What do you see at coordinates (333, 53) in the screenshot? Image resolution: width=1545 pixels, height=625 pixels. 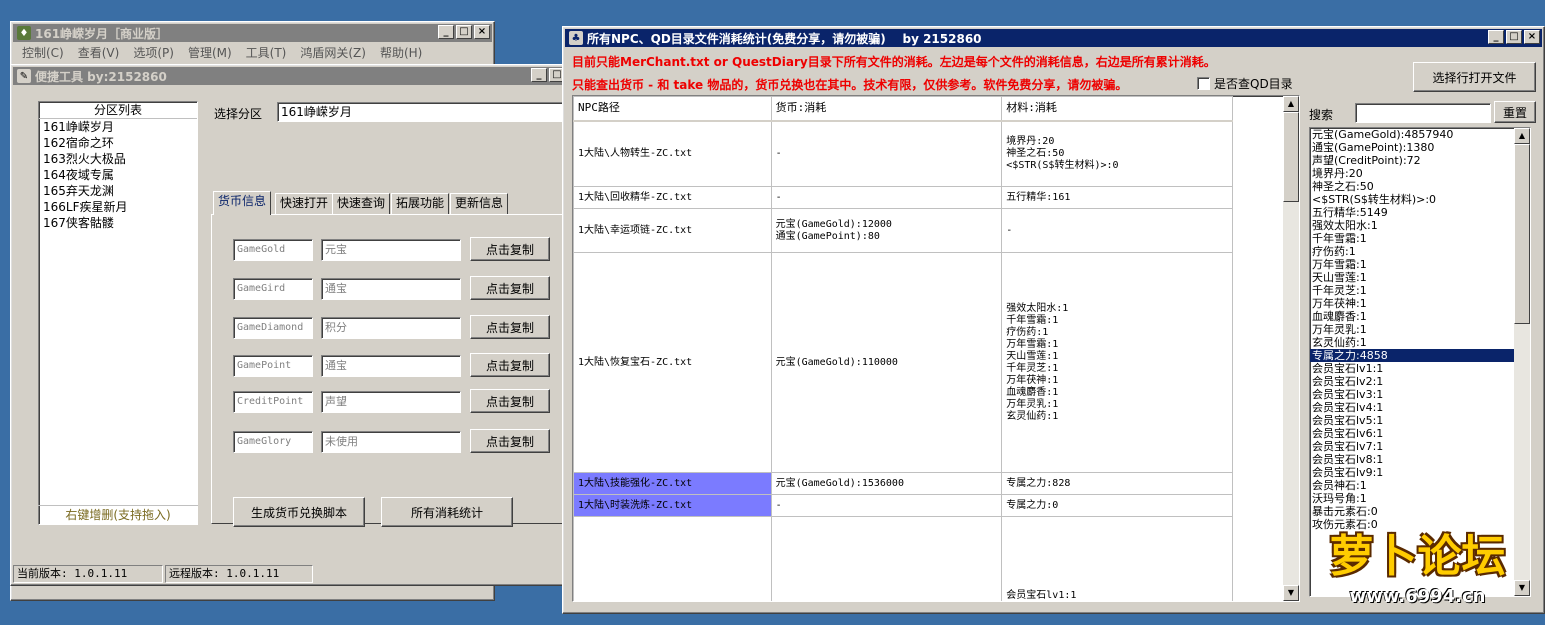 I see `menu-gateway: 鸿盾网关(Z)` at bounding box center [333, 53].